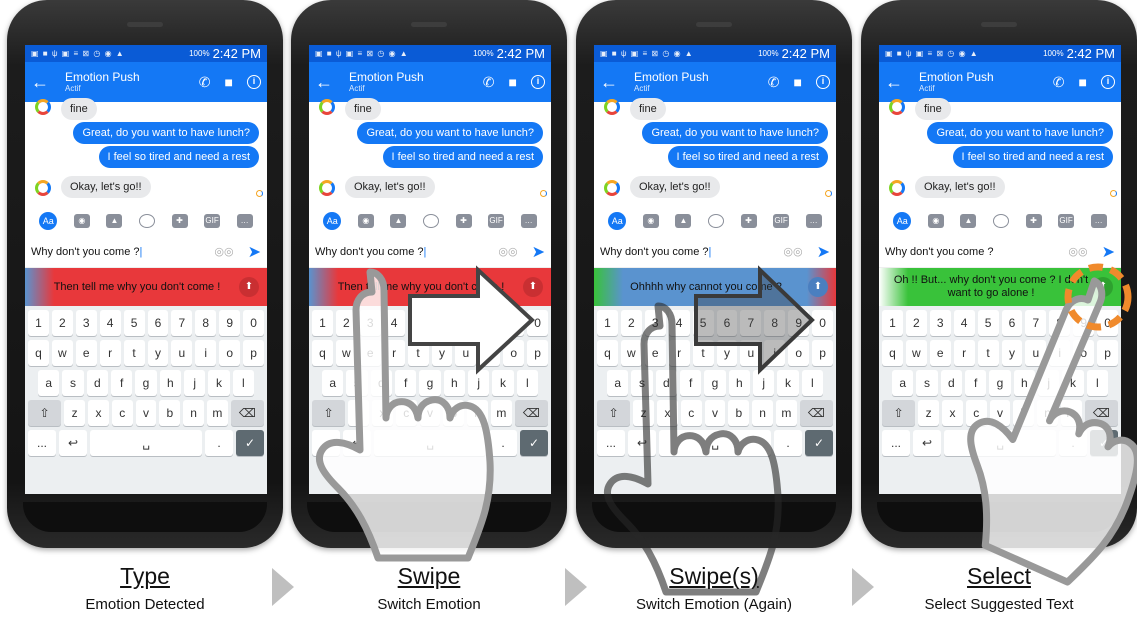 This screenshot has width=1137, height=626. I want to click on send-icon: ➤, so click(823, 252).